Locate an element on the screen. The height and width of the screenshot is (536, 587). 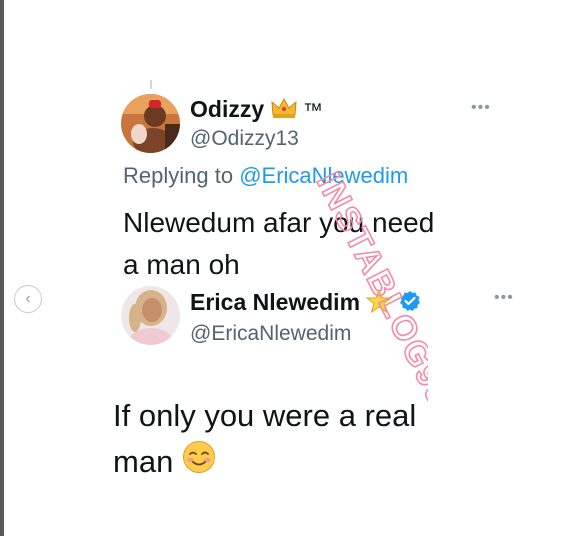
mention-link: @EricaNlewedim is located at coordinates (323, 175).